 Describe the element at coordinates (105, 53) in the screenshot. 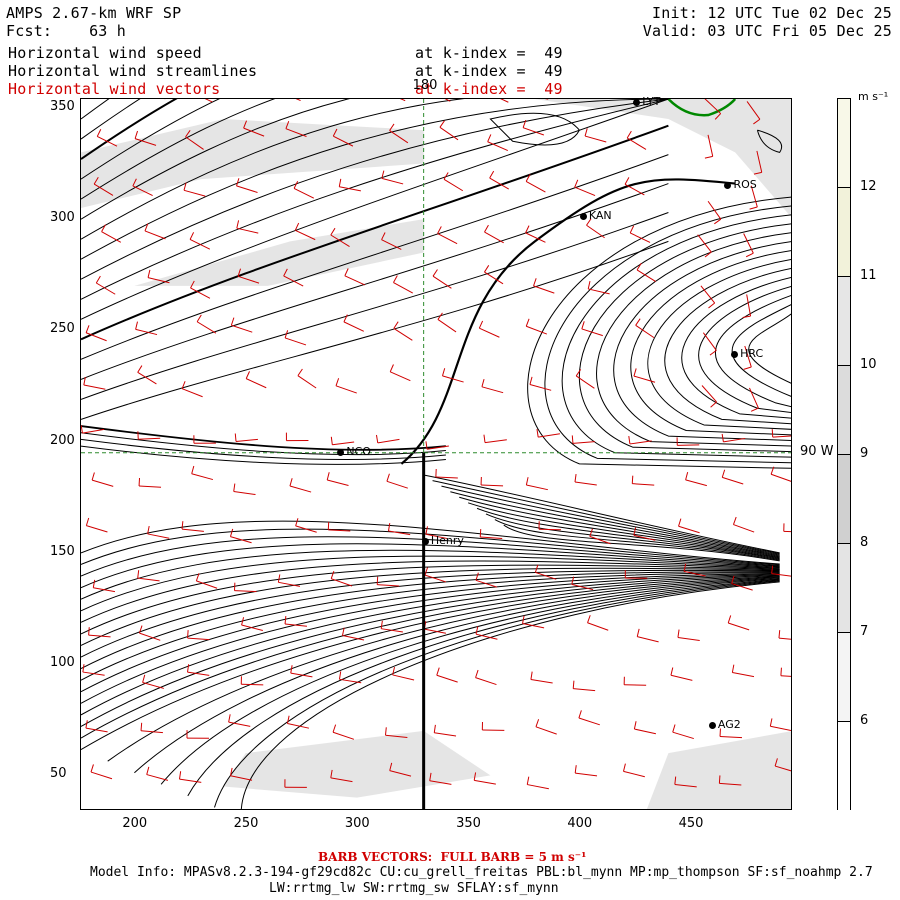

I see `field-1-name: Horizontal wind speed` at that location.